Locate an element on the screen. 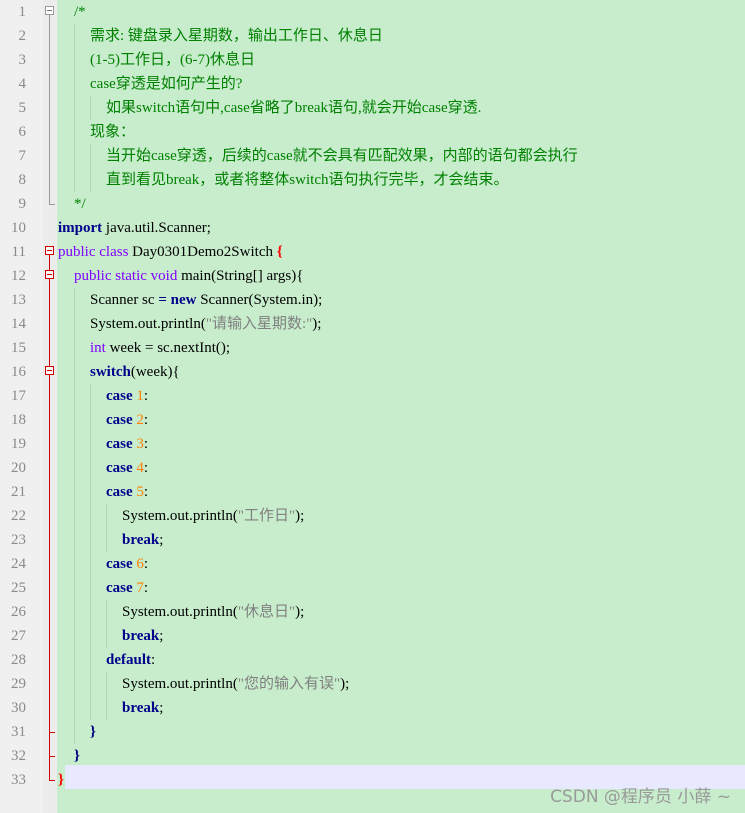 The height and width of the screenshot is (813, 745). code-line: 直到看见break，或者将整体switch语句执行完毕，才会结束。 is located at coordinates (307, 180).